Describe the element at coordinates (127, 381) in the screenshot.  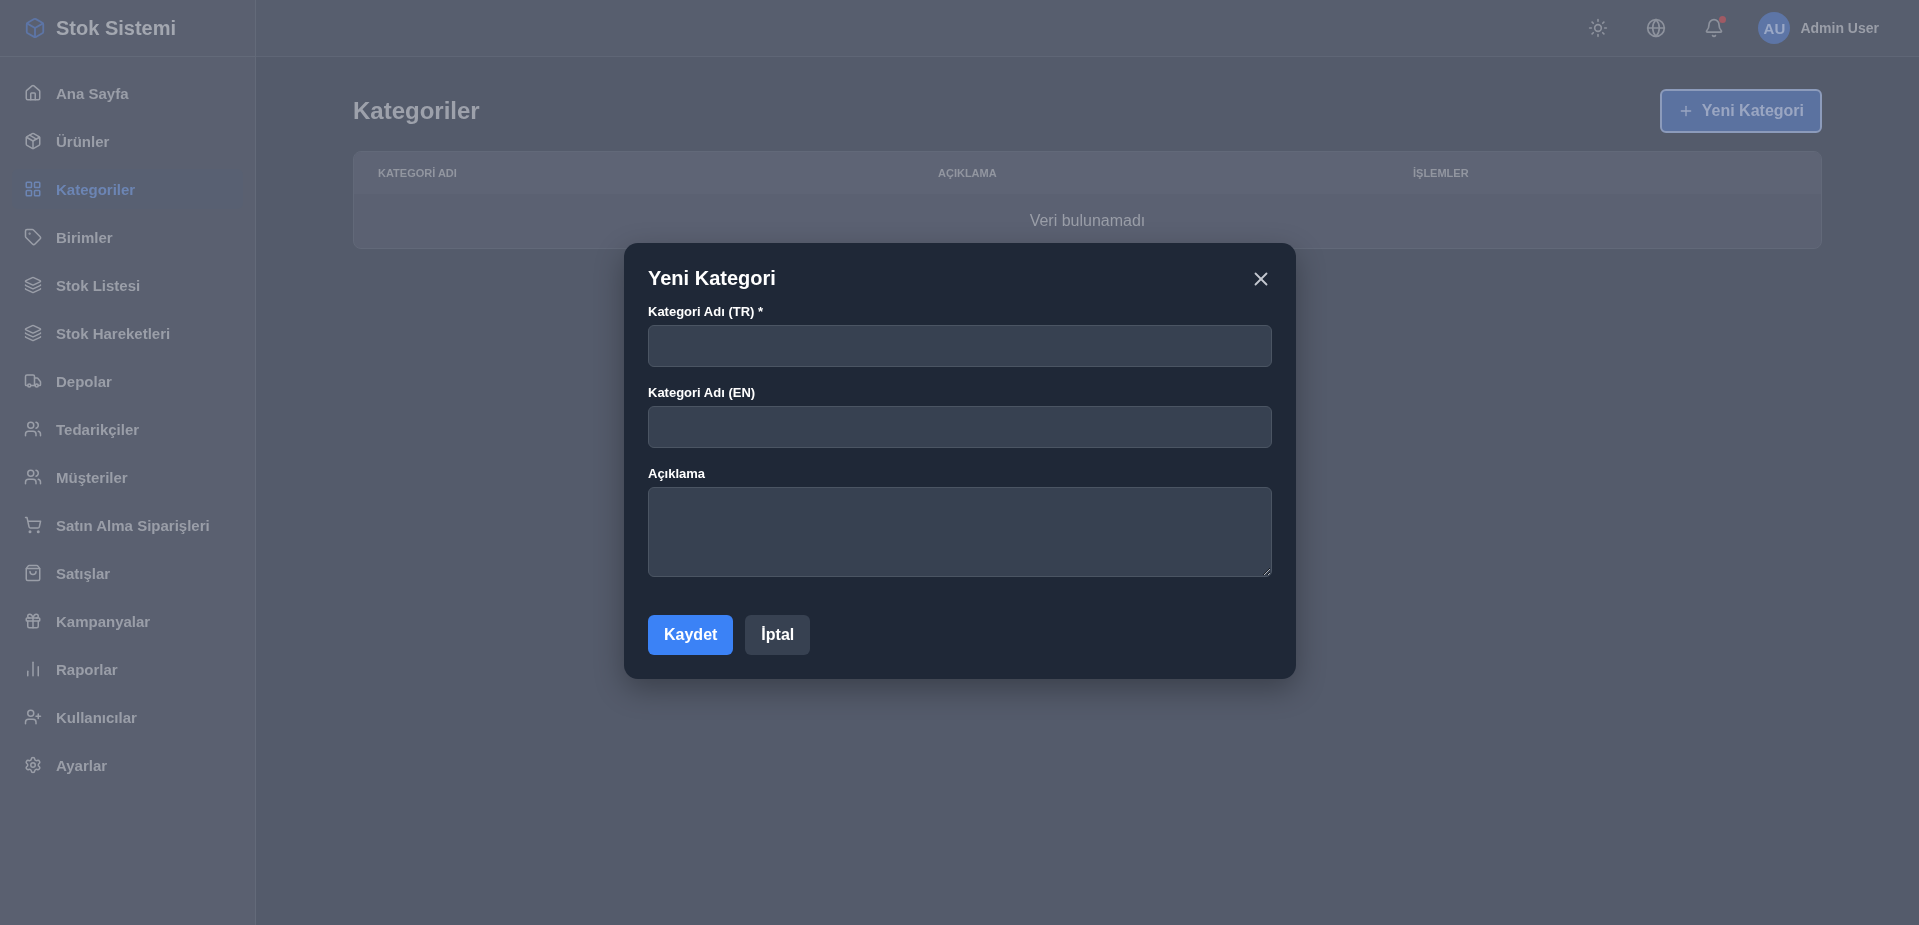
I see `sidebar-item: Depolar` at that location.